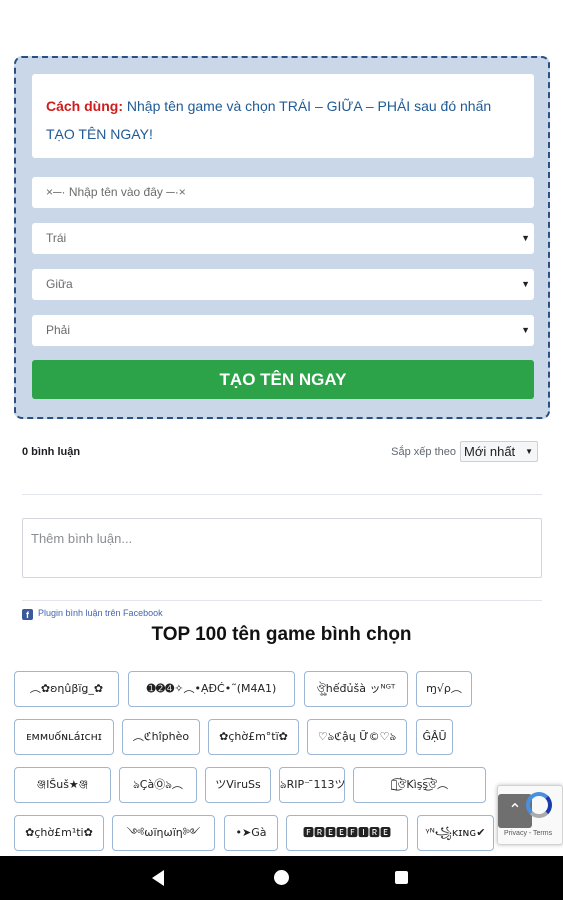  What do you see at coordinates (419, 785) in the screenshot?
I see `name-chip: ঌ͜͡ঔKìşş͜͡ঔ︵` at bounding box center [419, 785].